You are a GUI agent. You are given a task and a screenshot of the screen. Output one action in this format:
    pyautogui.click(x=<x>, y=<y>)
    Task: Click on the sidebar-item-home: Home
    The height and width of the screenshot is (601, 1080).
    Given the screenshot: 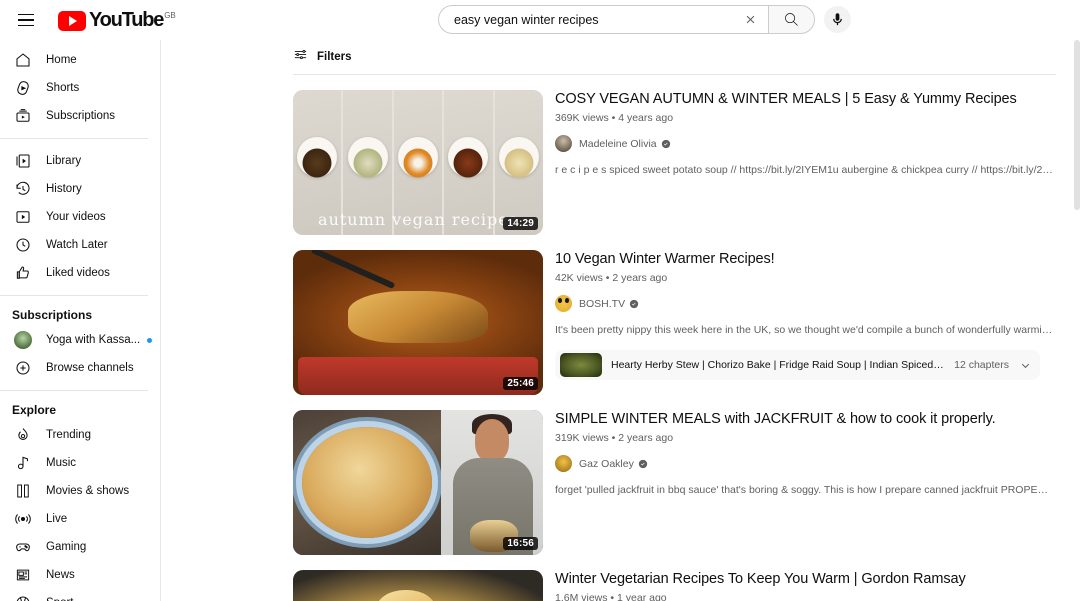 What is the action you would take?
    pyautogui.click(x=80, y=60)
    